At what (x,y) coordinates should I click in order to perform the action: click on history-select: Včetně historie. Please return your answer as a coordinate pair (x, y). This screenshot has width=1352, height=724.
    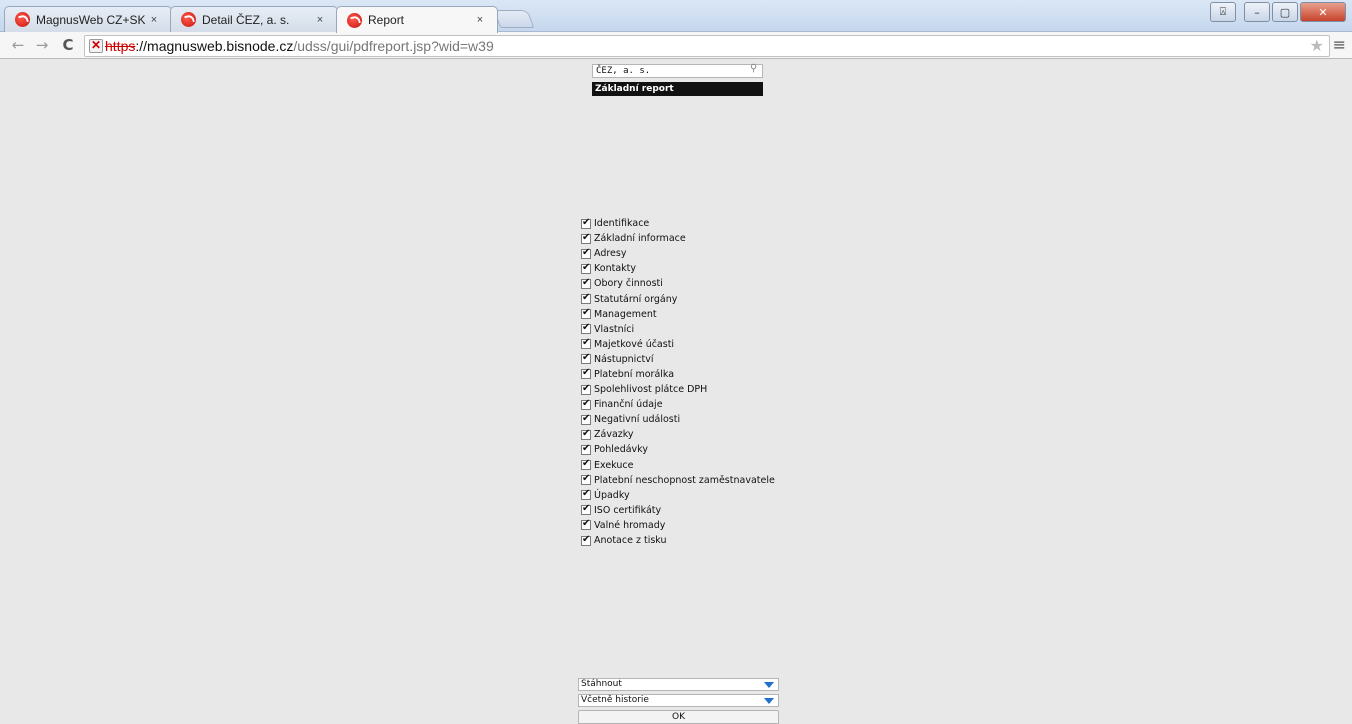
    Looking at the image, I should click on (678, 700).